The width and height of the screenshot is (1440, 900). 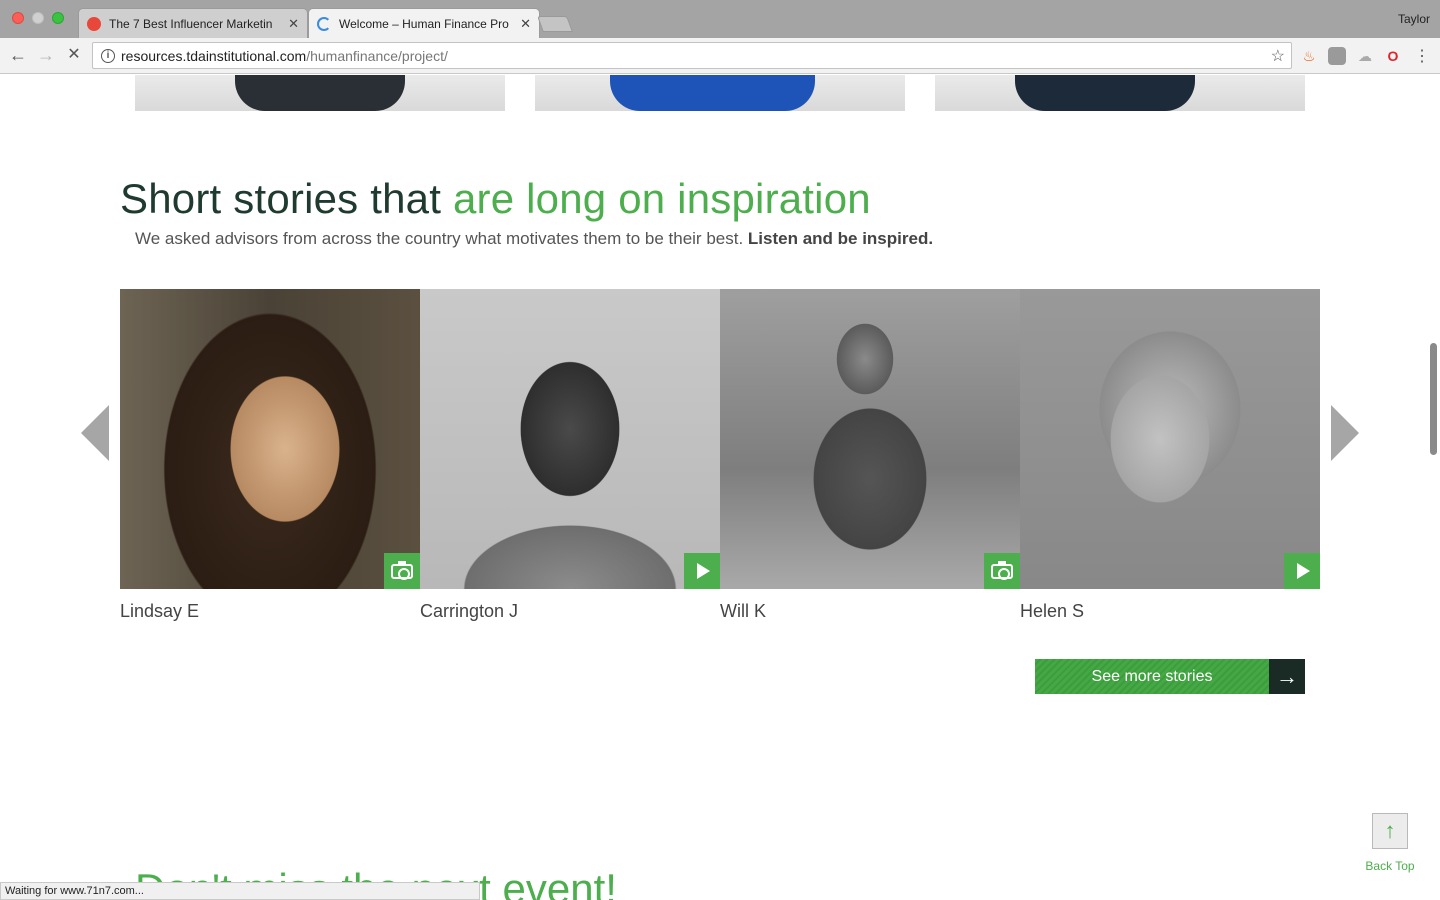 I want to click on bookmark-star-icon: ☆, so click(x=1278, y=56).